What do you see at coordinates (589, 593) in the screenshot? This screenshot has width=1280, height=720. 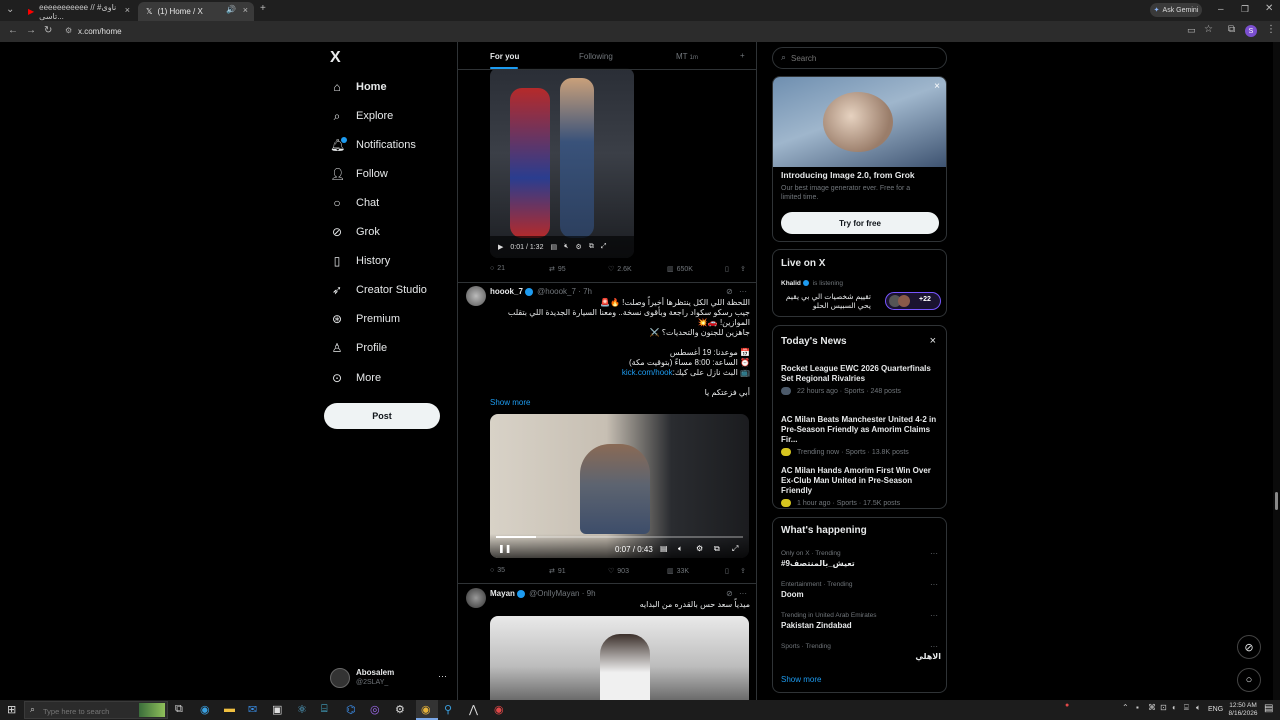 I see `post-time: · 9h` at bounding box center [589, 593].